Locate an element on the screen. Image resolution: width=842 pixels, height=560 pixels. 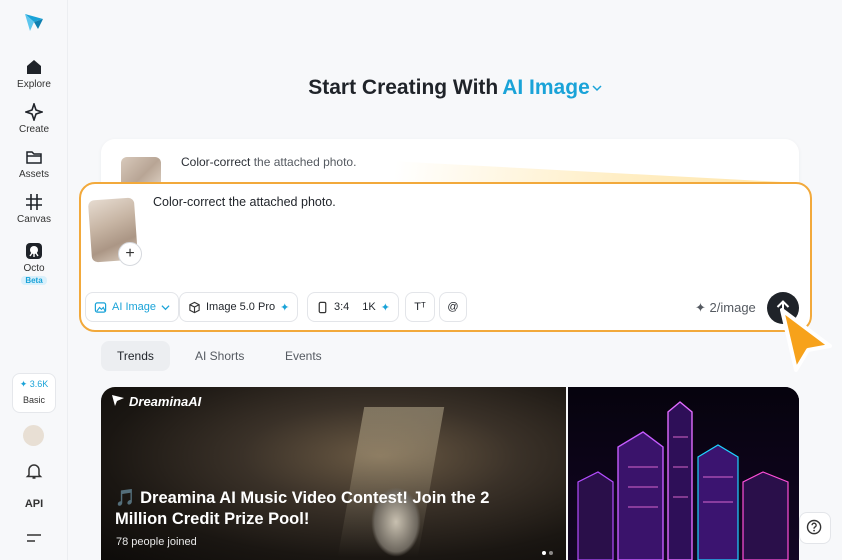
text-style-icon: Tᵀ is located at coordinates (420, 307).